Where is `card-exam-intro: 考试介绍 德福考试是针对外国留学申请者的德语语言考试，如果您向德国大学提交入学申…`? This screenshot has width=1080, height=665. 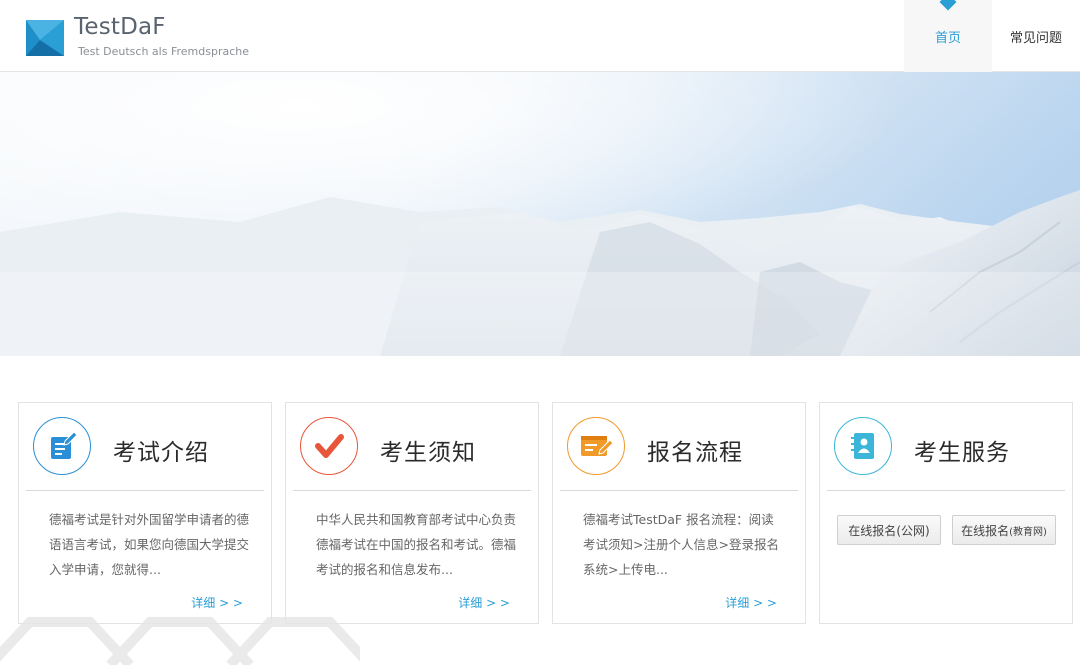 card-exam-intro: 考试介绍 德福考试是针对外国留学申请者的德语语言考试，如果您向德国大学提交入学申… is located at coordinates (145, 513).